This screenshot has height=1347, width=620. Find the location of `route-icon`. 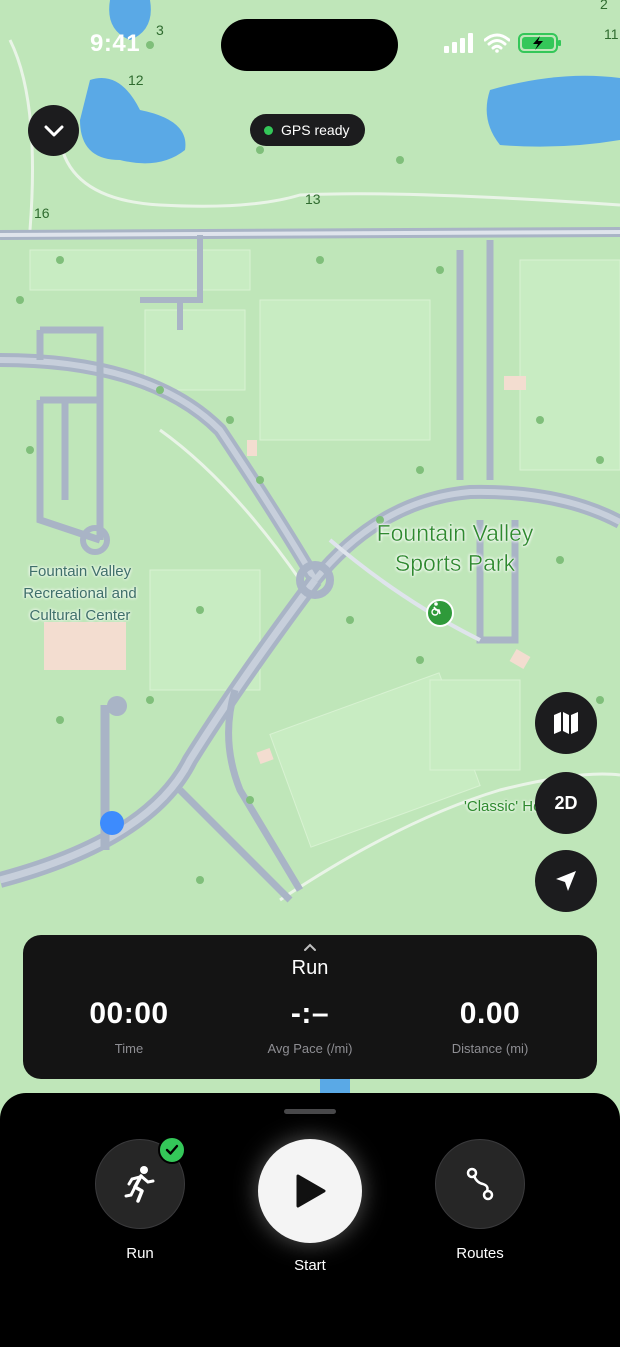

route-icon is located at coordinates (480, 1184).